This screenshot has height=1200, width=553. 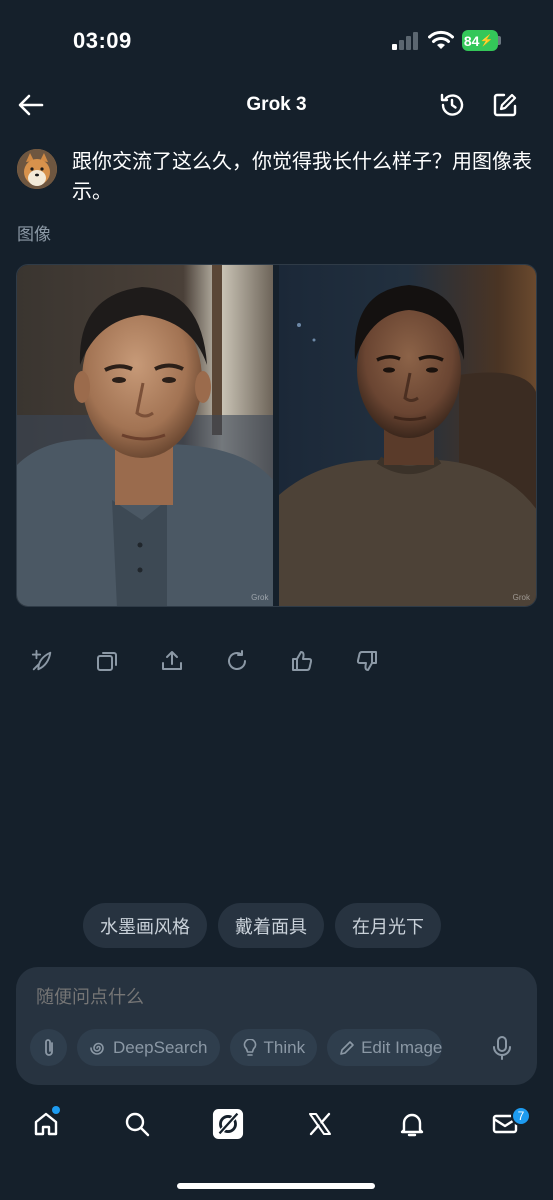 What do you see at coordinates (347, 1047) in the screenshot?
I see `pencil-icon` at bounding box center [347, 1047].